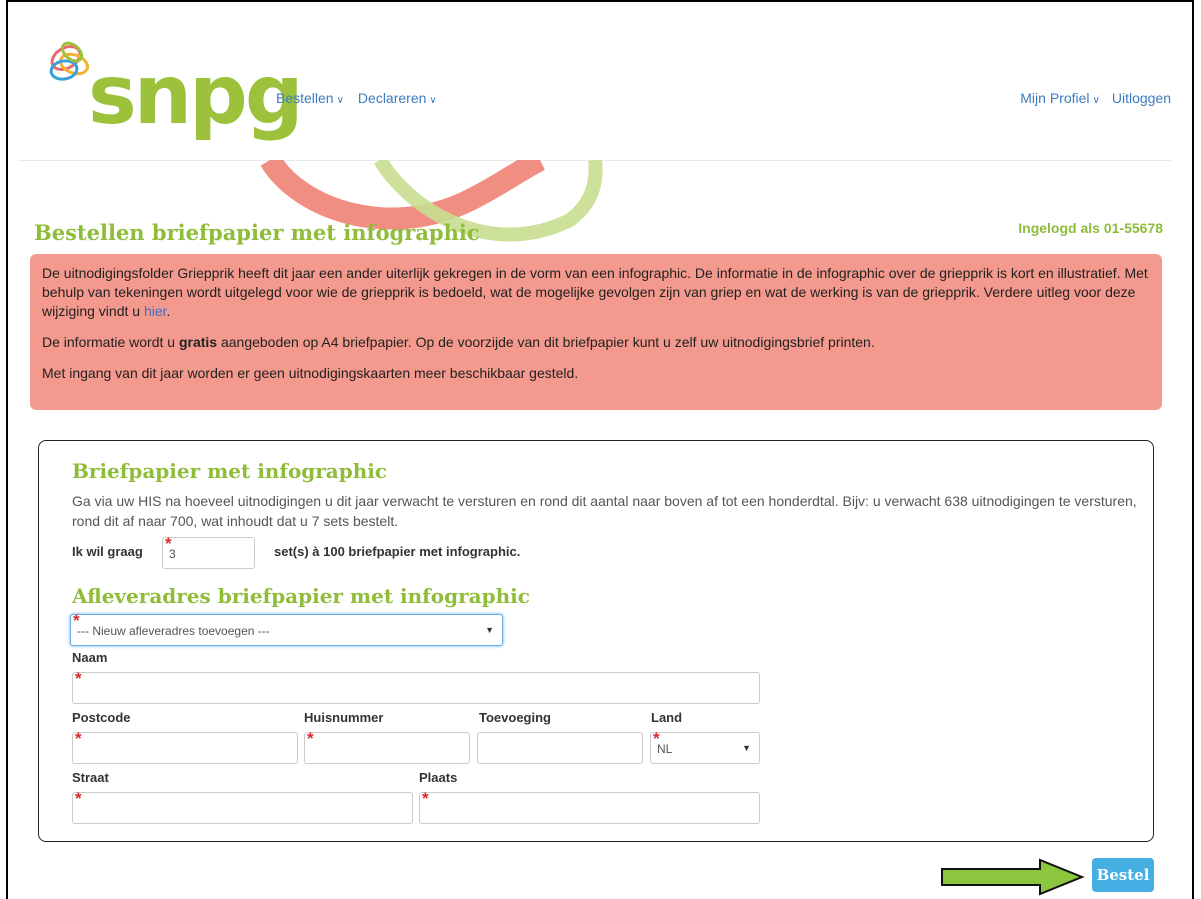  What do you see at coordinates (90, 657) in the screenshot?
I see `naam-label: Naam` at bounding box center [90, 657].